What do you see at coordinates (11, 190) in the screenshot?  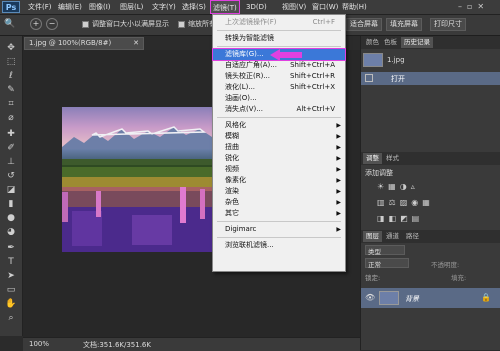 I see `eraser-tool-icon: ◪` at bounding box center [11, 190].